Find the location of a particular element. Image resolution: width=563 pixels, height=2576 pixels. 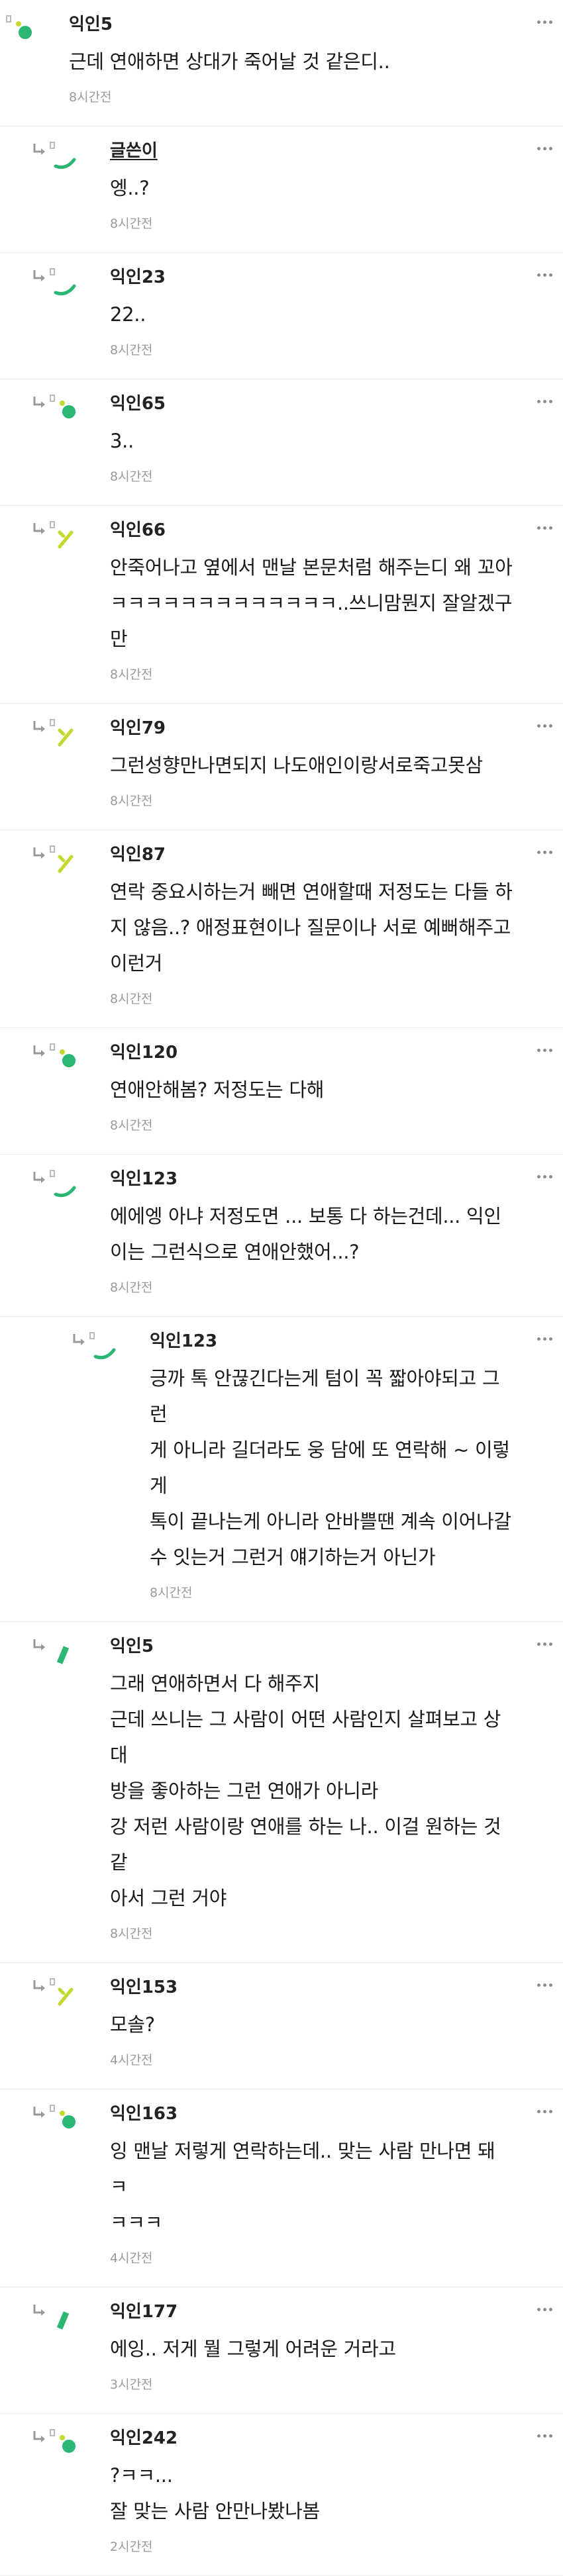

comment-author: 익인79 is located at coordinates (138, 728).